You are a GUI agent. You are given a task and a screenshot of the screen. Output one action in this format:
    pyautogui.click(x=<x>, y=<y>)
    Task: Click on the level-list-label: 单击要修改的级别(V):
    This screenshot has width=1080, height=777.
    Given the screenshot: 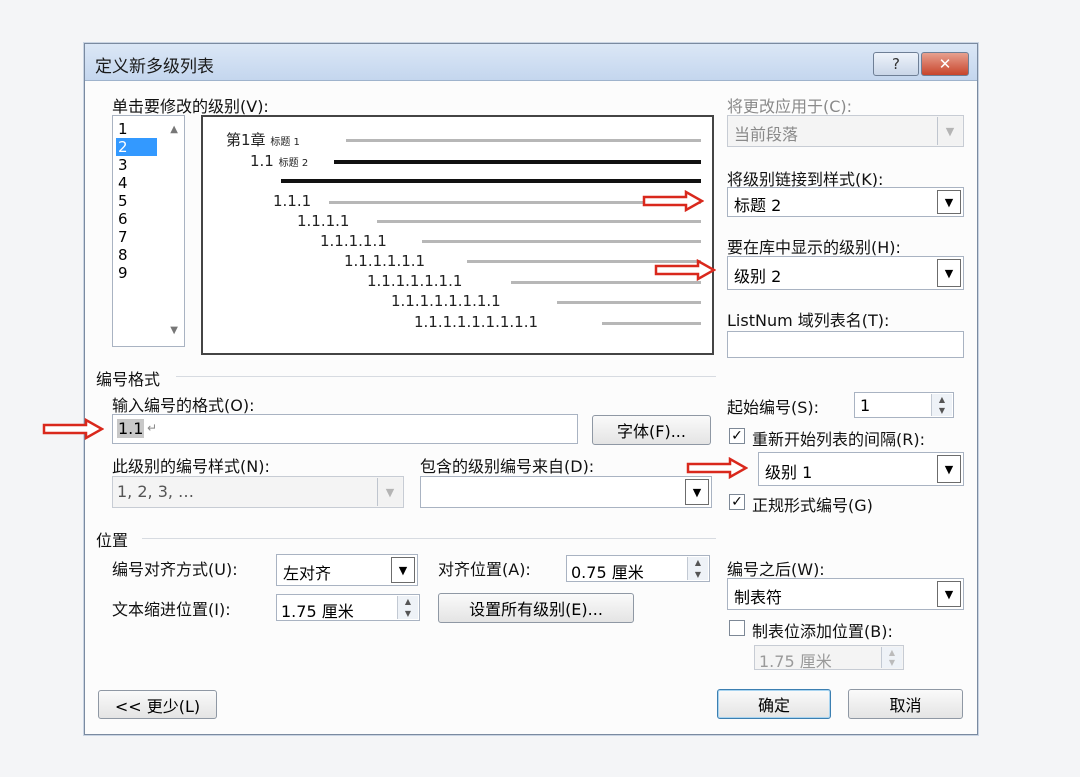 What is the action you would take?
    pyautogui.click(x=190, y=106)
    